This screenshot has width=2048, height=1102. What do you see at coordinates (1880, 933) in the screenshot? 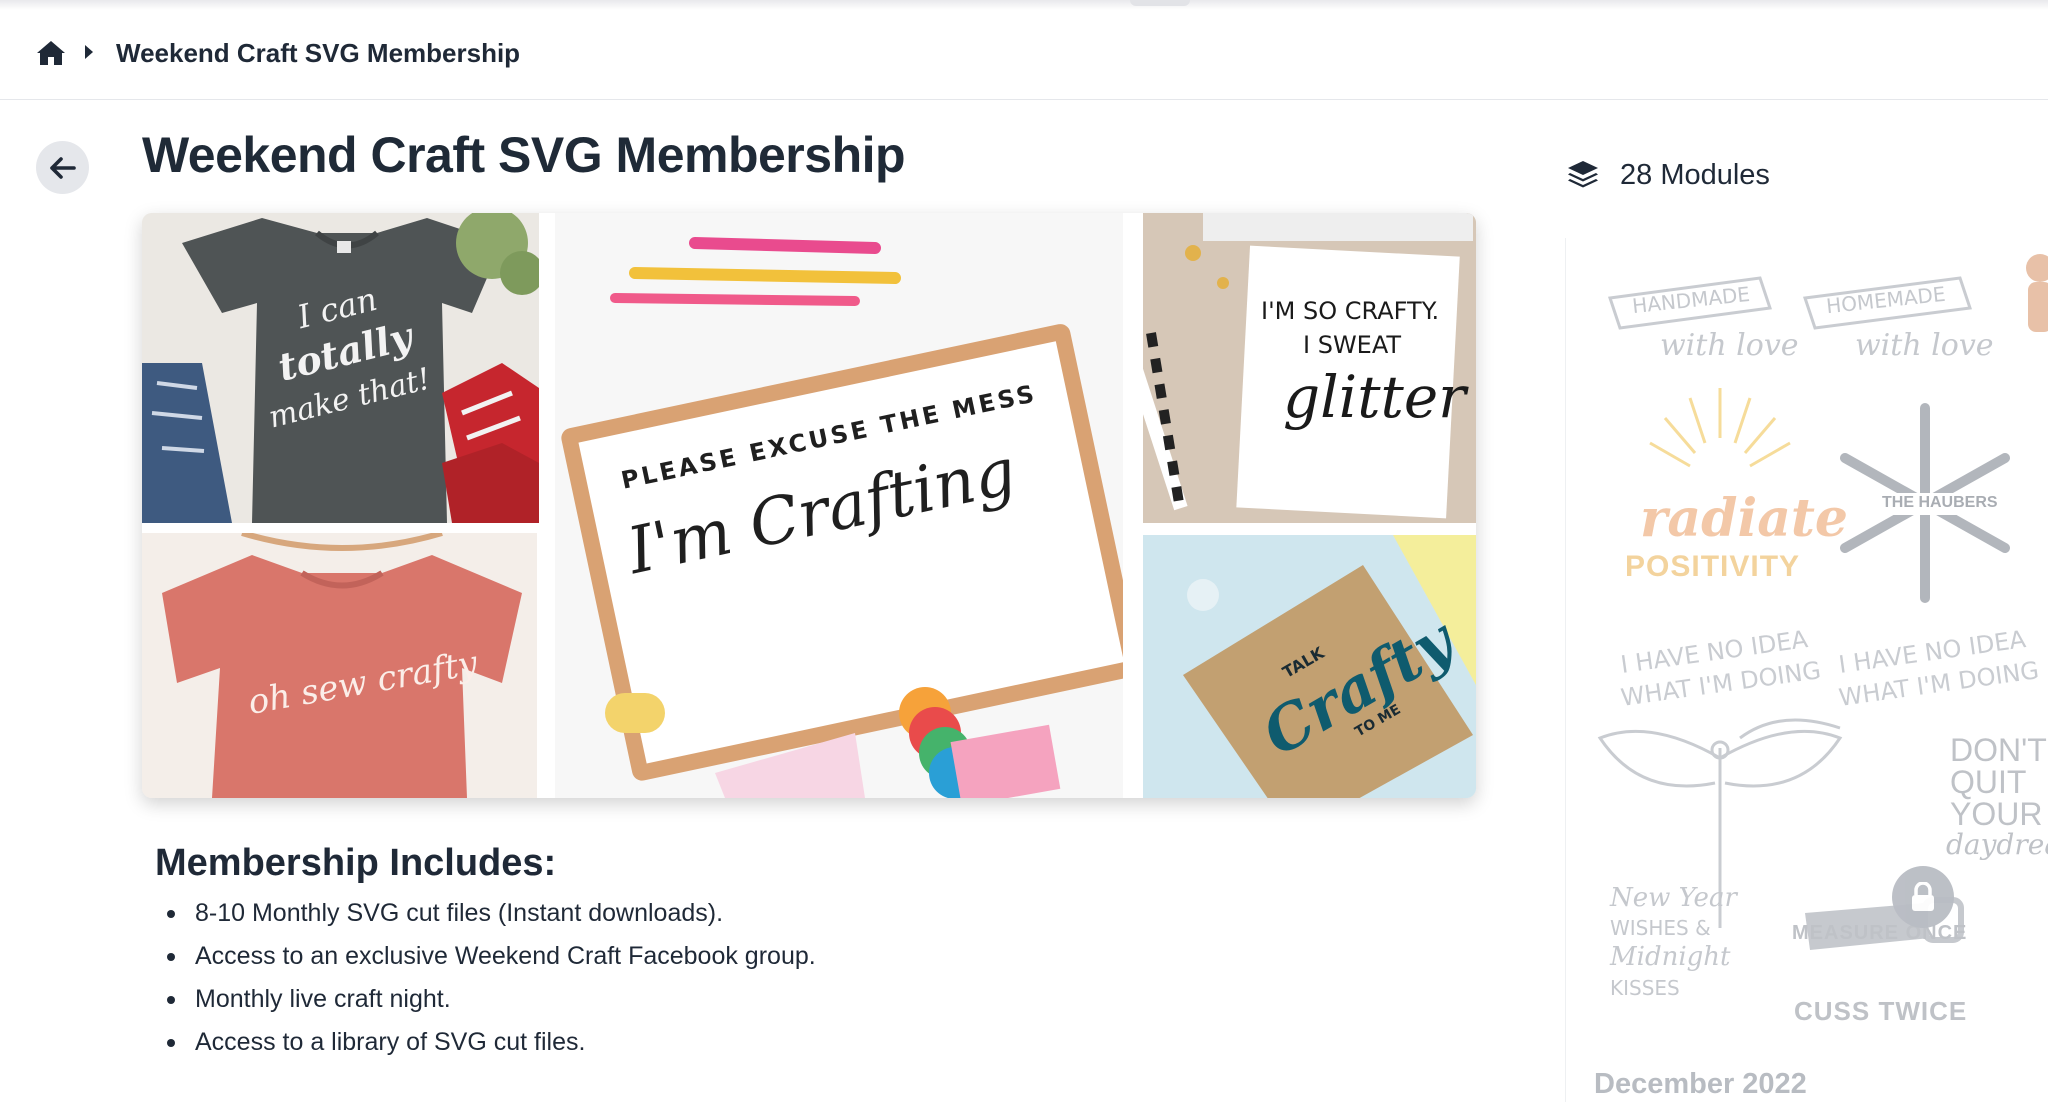
I see `thumb-measure: MEASURE ONCE` at bounding box center [1880, 933].